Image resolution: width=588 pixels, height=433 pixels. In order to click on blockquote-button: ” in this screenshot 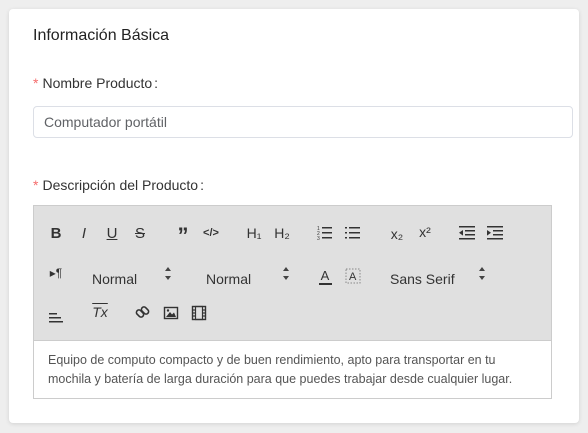, I will do `click(183, 235)`.